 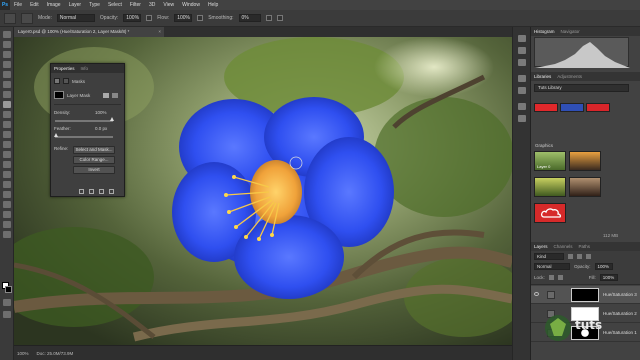 What do you see at coordinates (620, 332) in the screenshot?
I see `layer-name: Hue/Saturation 1` at bounding box center [620, 332].